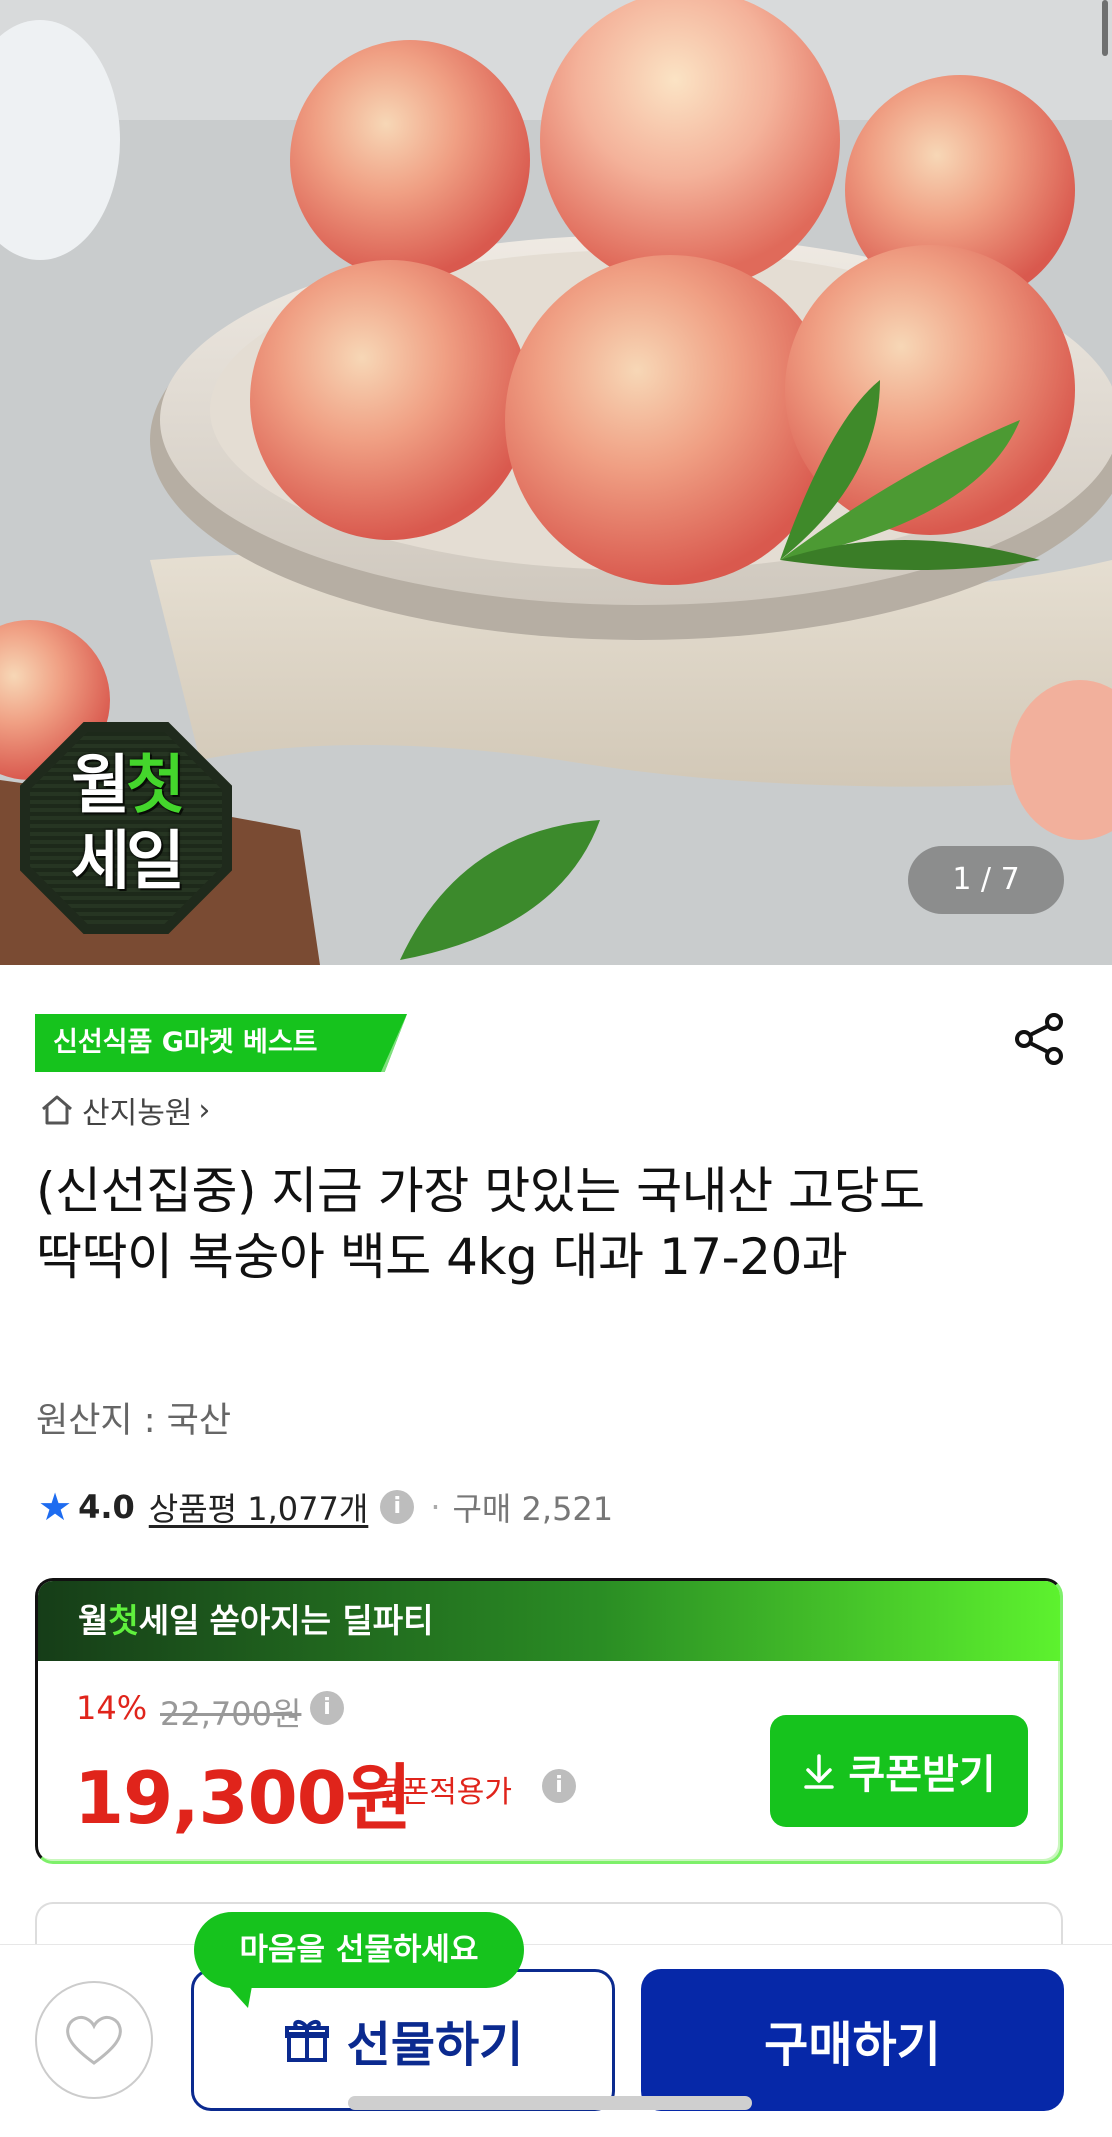  Describe the element at coordinates (435, 2045) in the screenshot. I see `gift-button-label: 선물하기` at that location.